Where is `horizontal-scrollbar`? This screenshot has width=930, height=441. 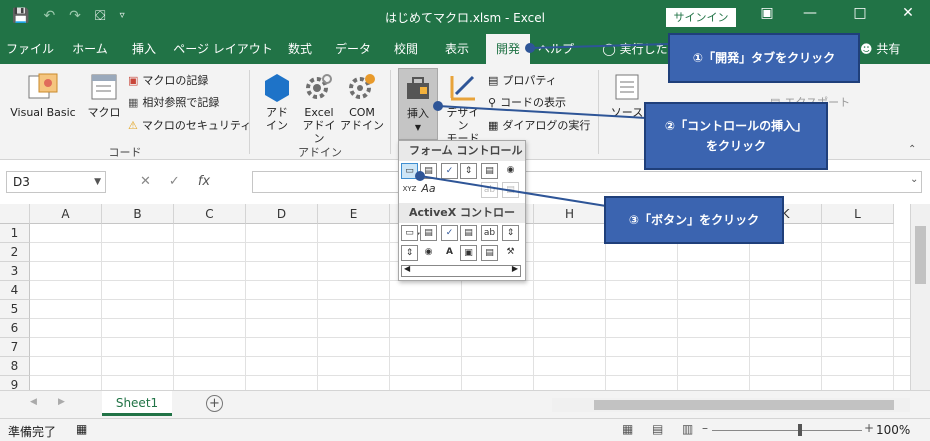 horizontal-scrollbar is located at coordinates (731, 405).